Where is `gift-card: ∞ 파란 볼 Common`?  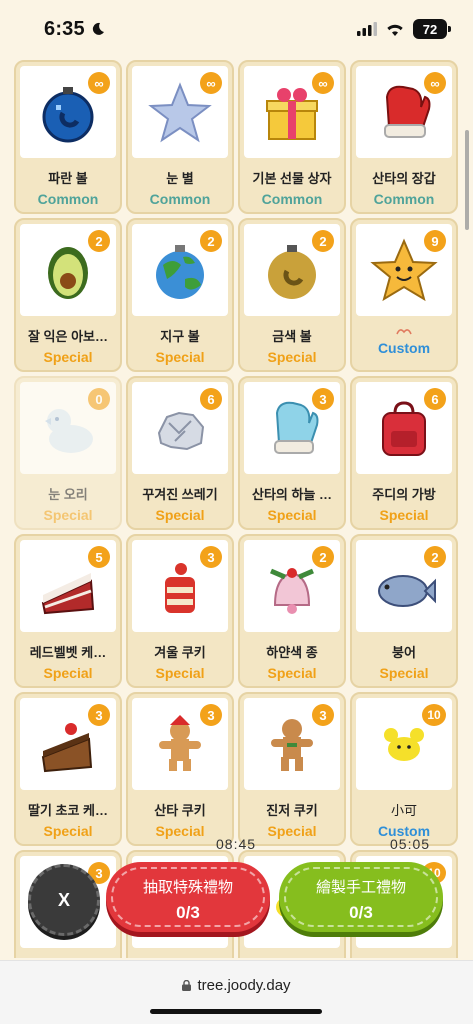
gift-card: ∞ 파란 볼 Common is located at coordinates (68, 137).